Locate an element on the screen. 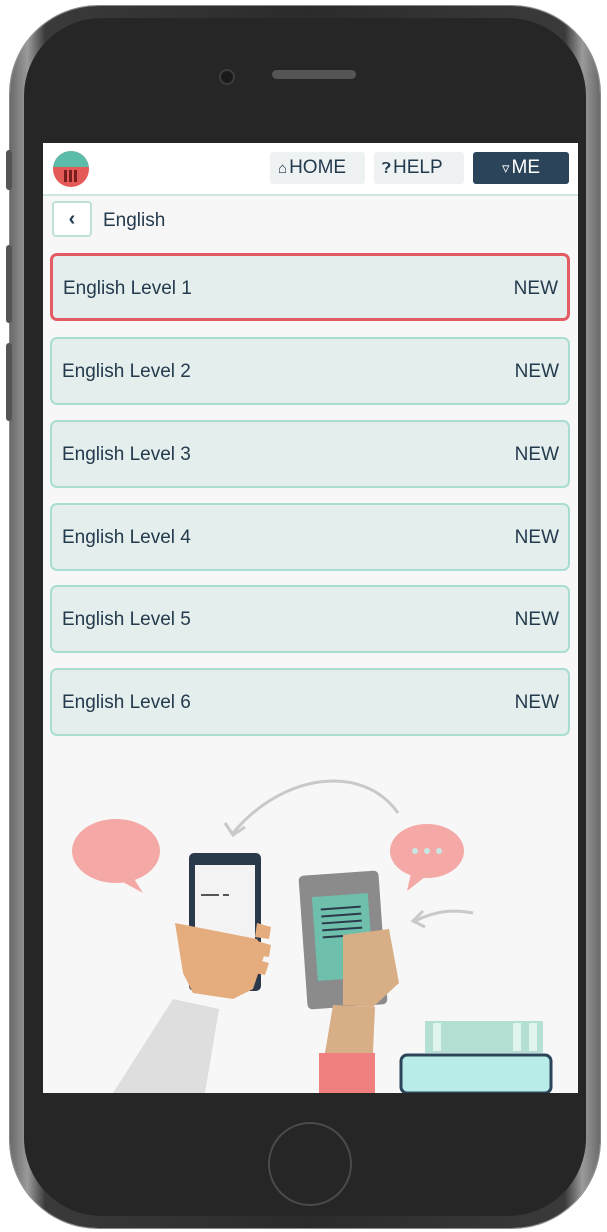  help-label: HELP is located at coordinates (418, 167).